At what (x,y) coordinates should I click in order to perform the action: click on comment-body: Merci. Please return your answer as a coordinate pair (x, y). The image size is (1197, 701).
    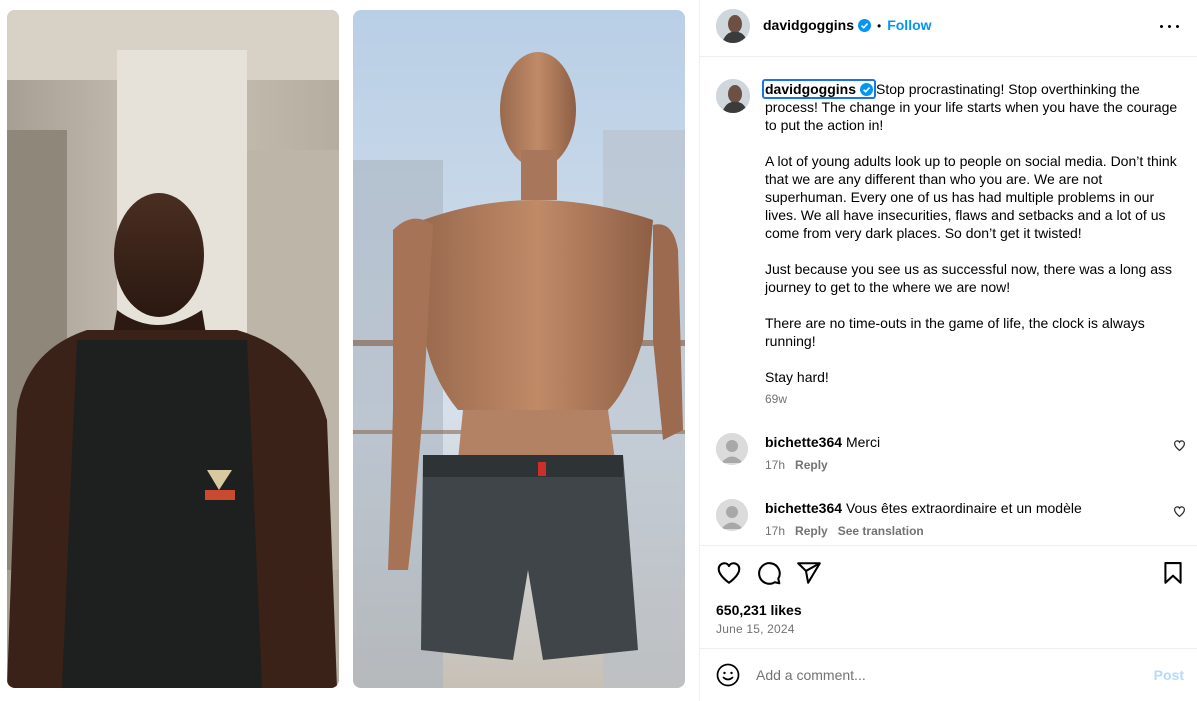
    Looking at the image, I should click on (863, 442).